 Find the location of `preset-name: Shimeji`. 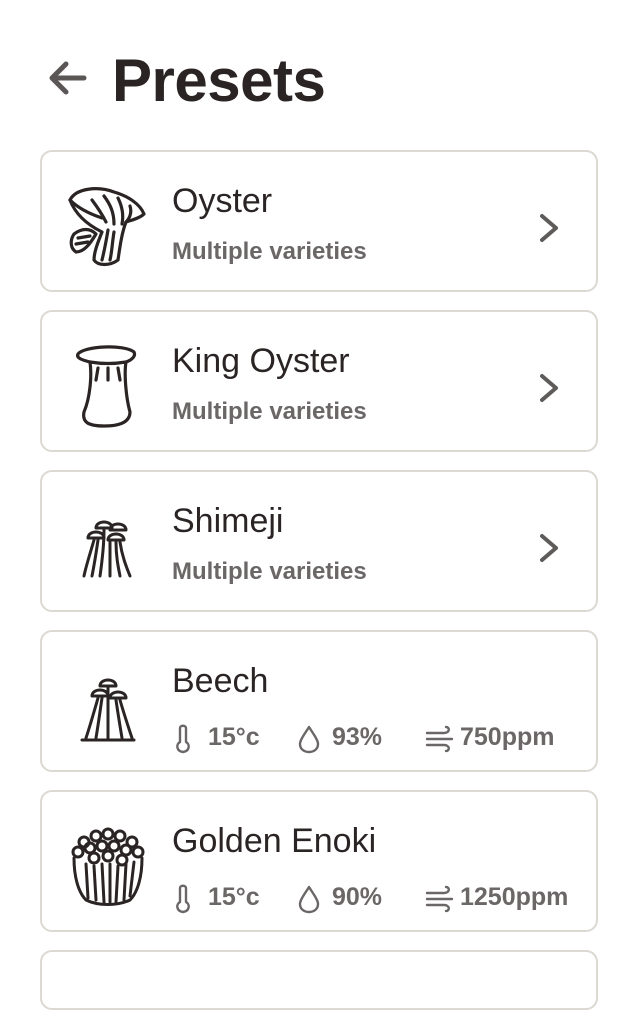

preset-name: Shimeji is located at coordinates (228, 521).